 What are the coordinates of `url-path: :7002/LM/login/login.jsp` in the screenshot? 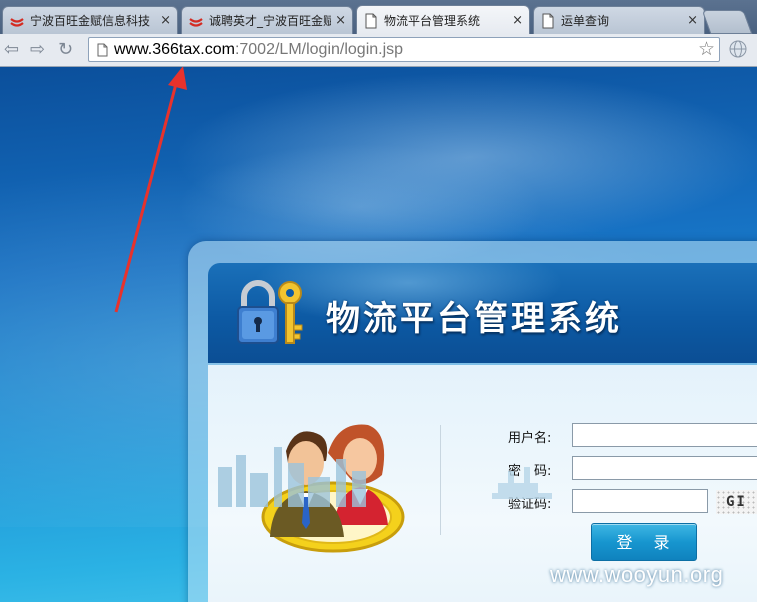 It's located at (319, 49).